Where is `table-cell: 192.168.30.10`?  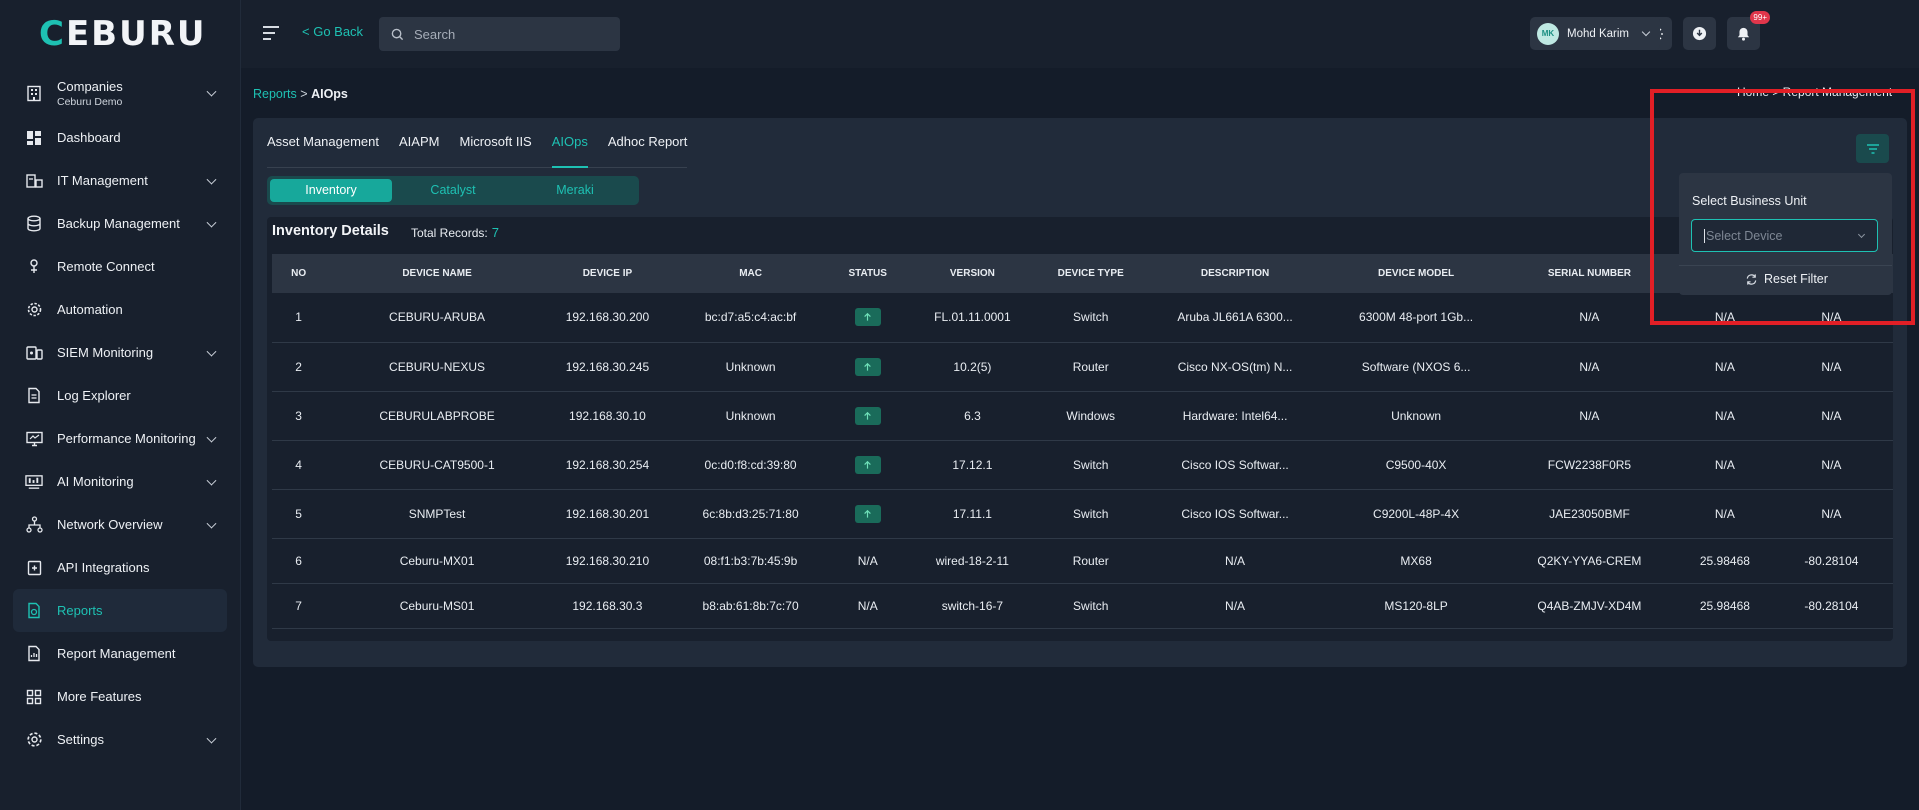
table-cell: 192.168.30.10 is located at coordinates (607, 416).